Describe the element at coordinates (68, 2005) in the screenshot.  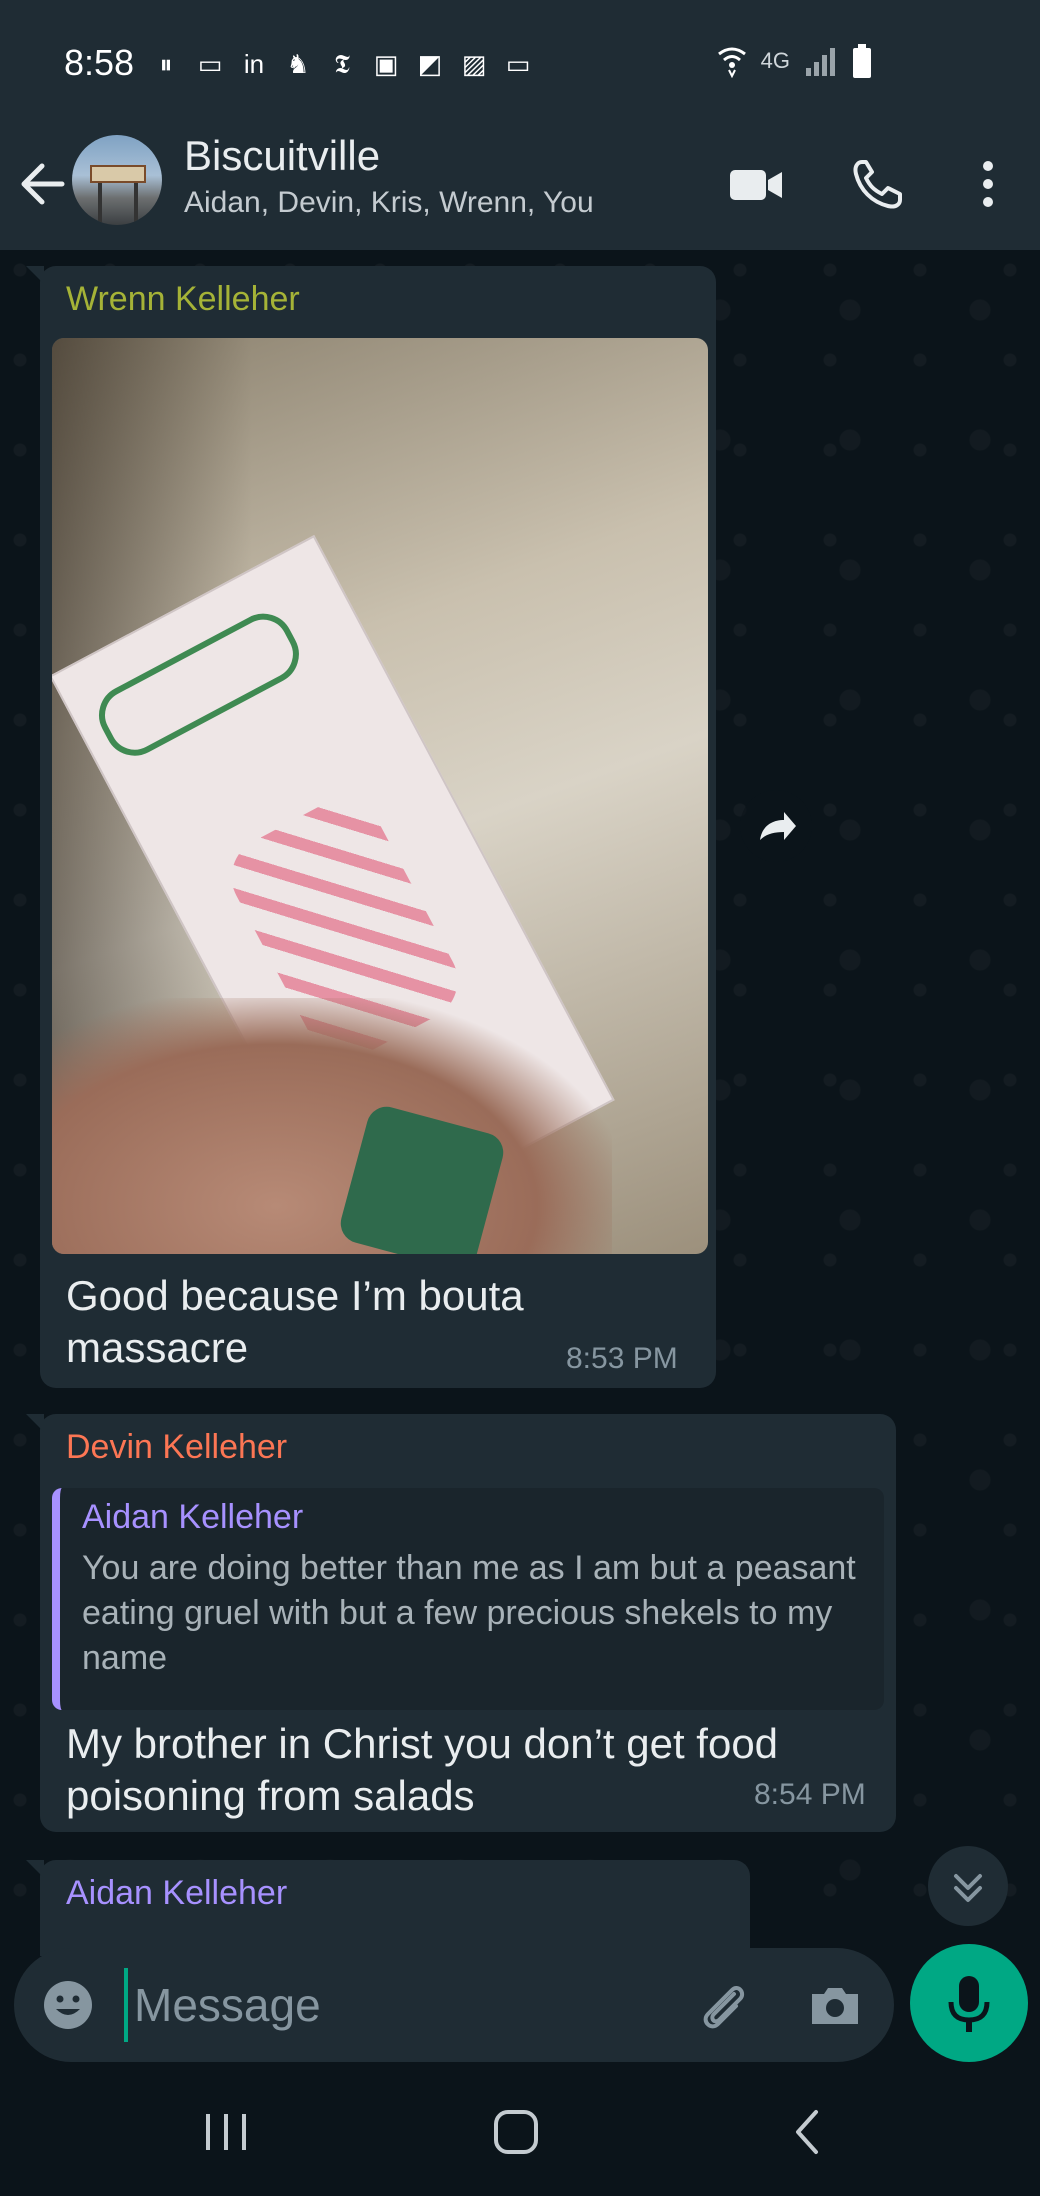
I see `emoji-icon` at that location.